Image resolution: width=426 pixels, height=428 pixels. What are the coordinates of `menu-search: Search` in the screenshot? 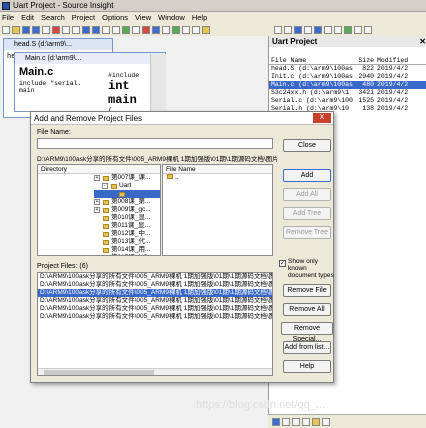 It's located at (53, 17).